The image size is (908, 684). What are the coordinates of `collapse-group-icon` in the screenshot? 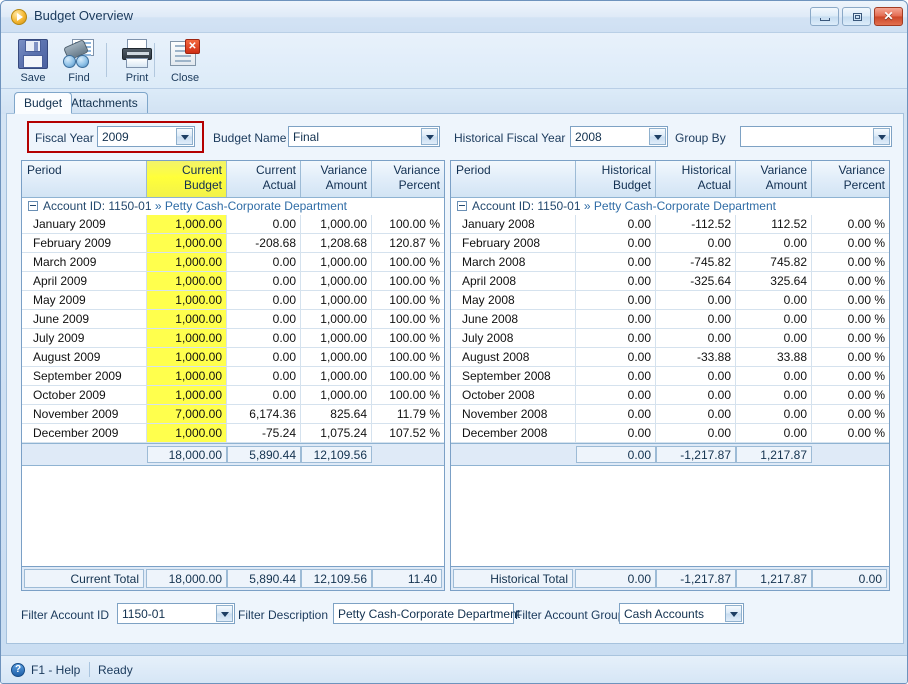 It's located at (33, 206).